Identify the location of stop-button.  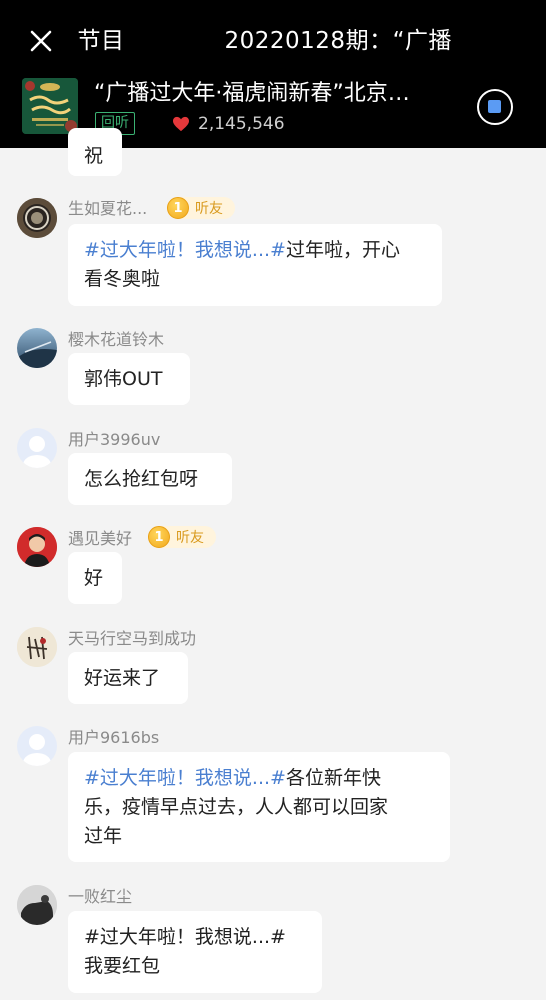
(495, 107).